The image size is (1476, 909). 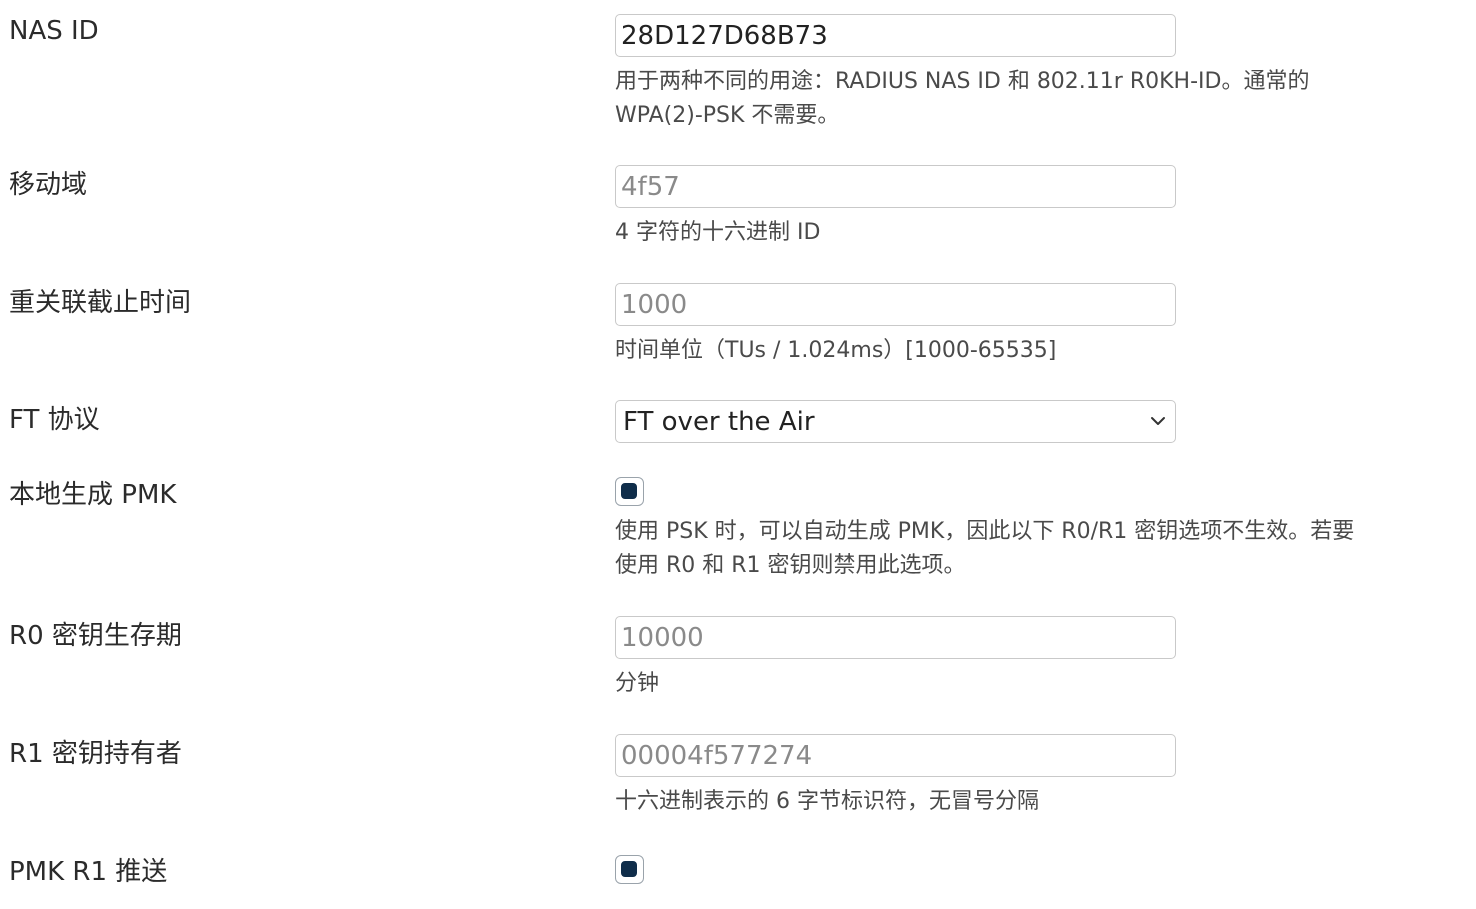 I want to click on mobility-domain-field: 4 字符的十六进制 ID, so click(x=1045, y=207).